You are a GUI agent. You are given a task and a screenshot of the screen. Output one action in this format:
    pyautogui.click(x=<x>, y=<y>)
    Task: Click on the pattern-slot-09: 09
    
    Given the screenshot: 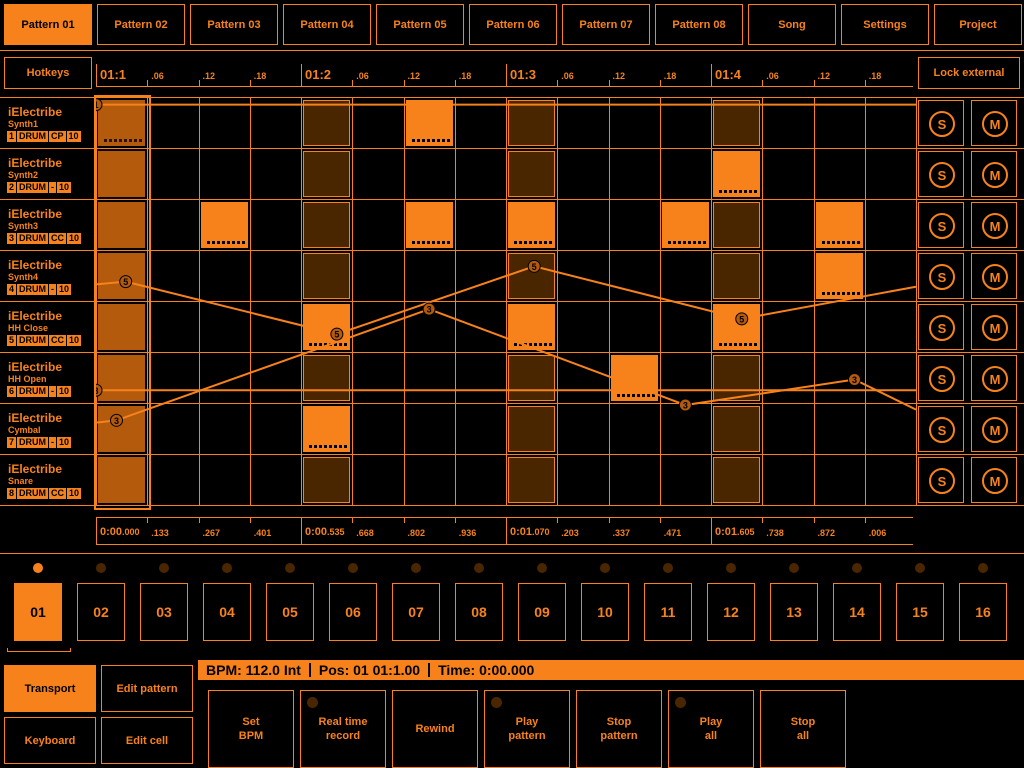 What is the action you would take?
    pyautogui.click(x=542, y=612)
    